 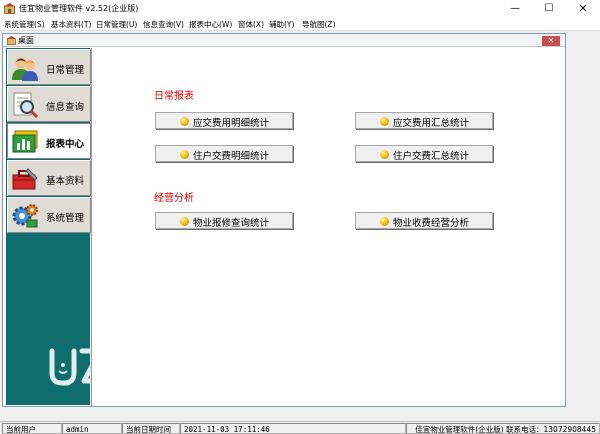 I want to click on payable-fees-detail-report-button: 应交费用明细统计, so click(x=224, y=120).